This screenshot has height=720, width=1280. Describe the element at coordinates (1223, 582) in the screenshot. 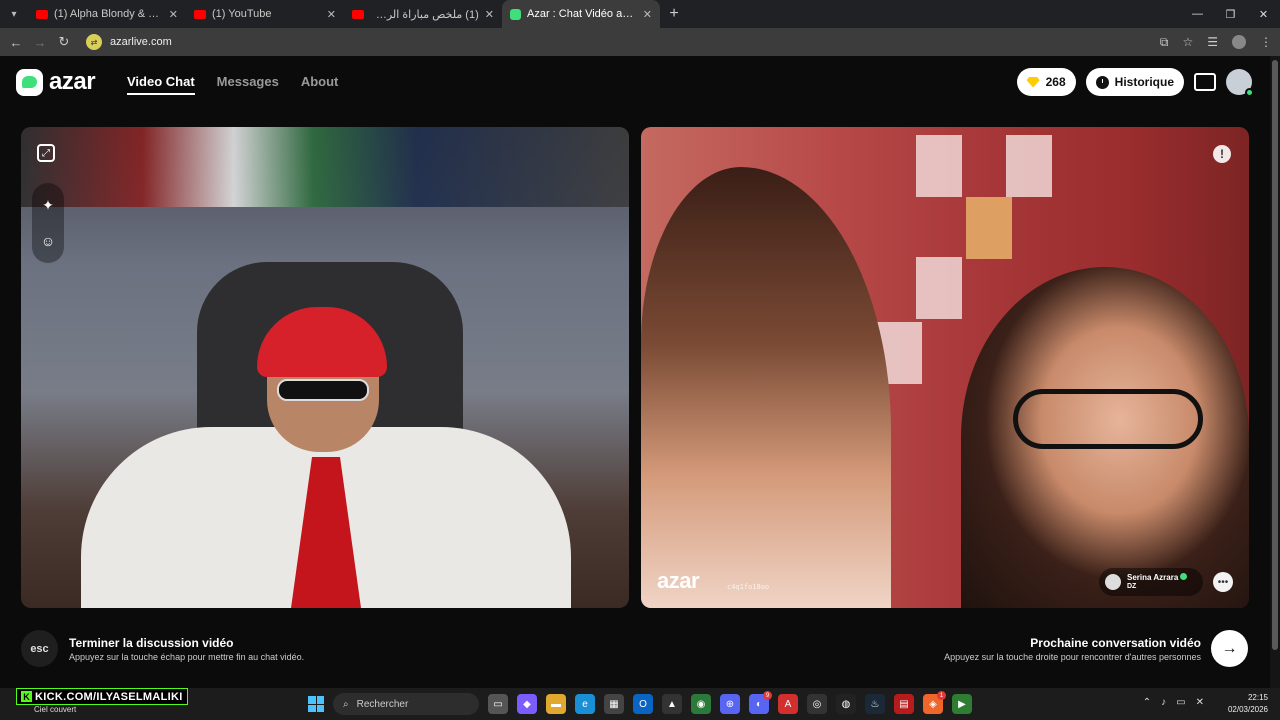

I see `chat-icon: •••` at that location.